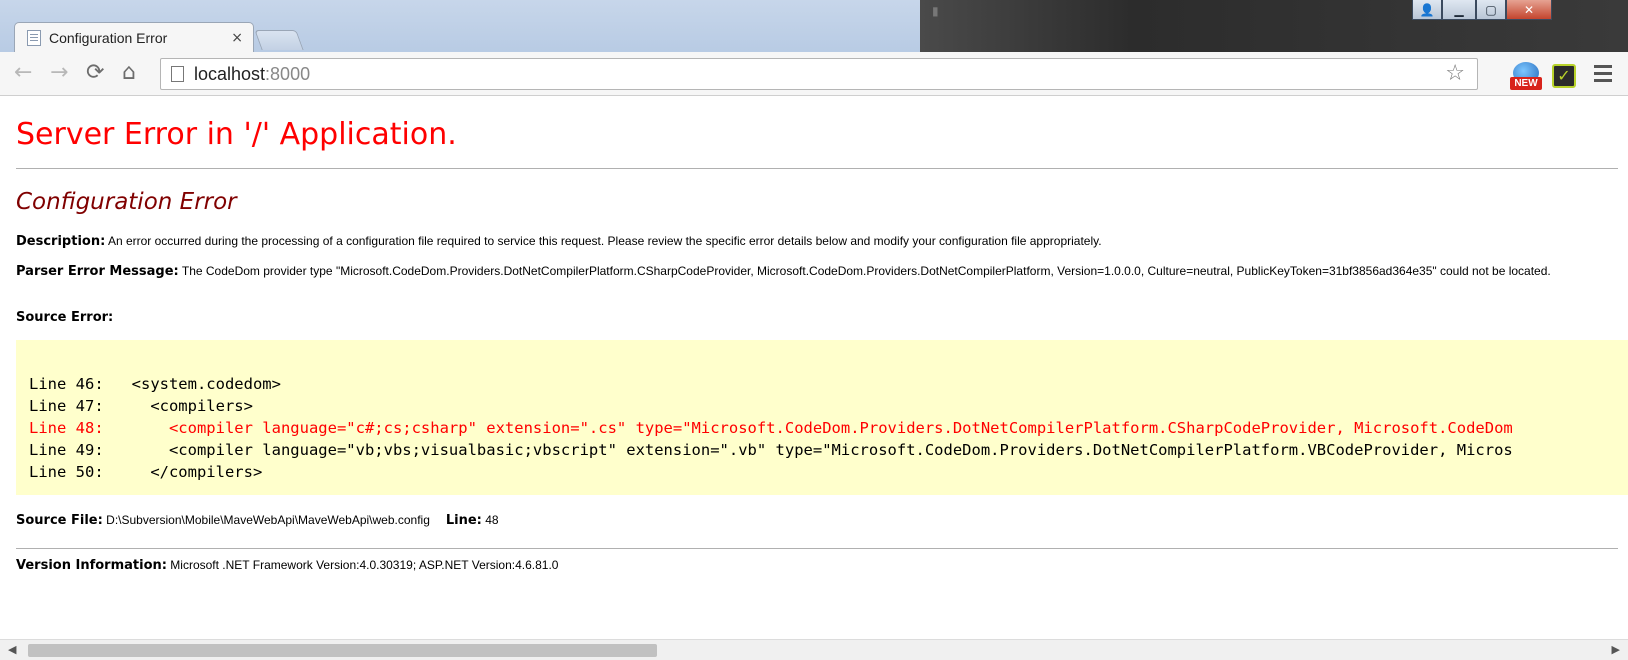  I want to click on extension-new-icon: NEW, so click(1526, 77).